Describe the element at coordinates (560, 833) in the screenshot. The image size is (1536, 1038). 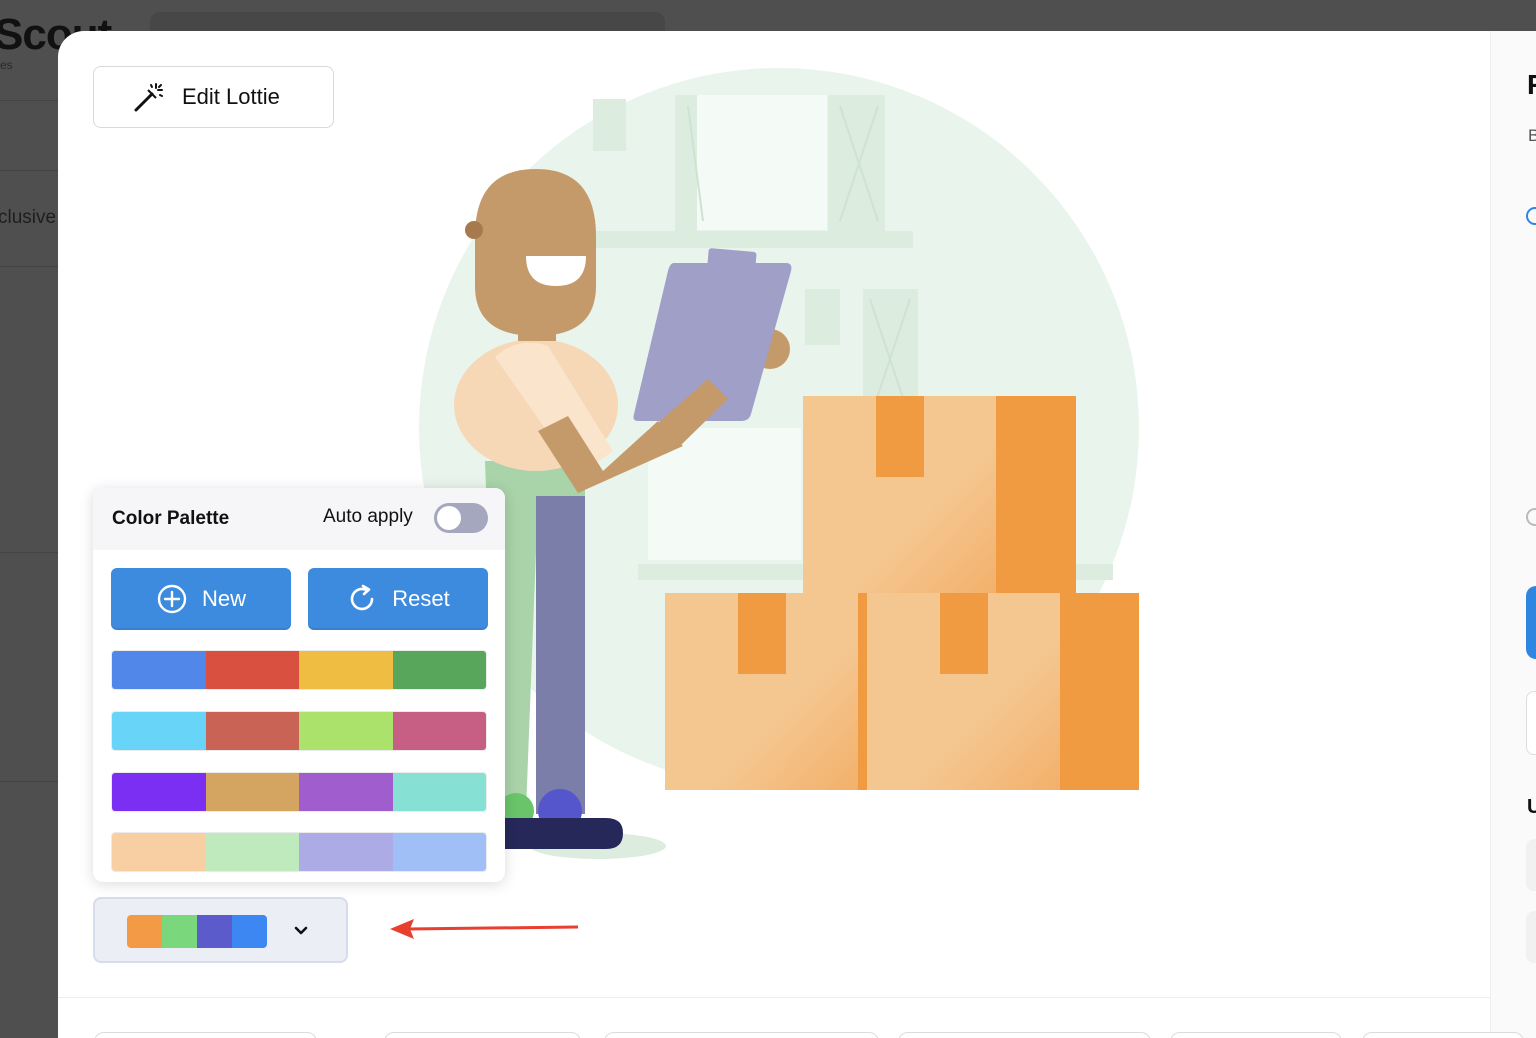
I see `worker-shoe-dark` at that location.